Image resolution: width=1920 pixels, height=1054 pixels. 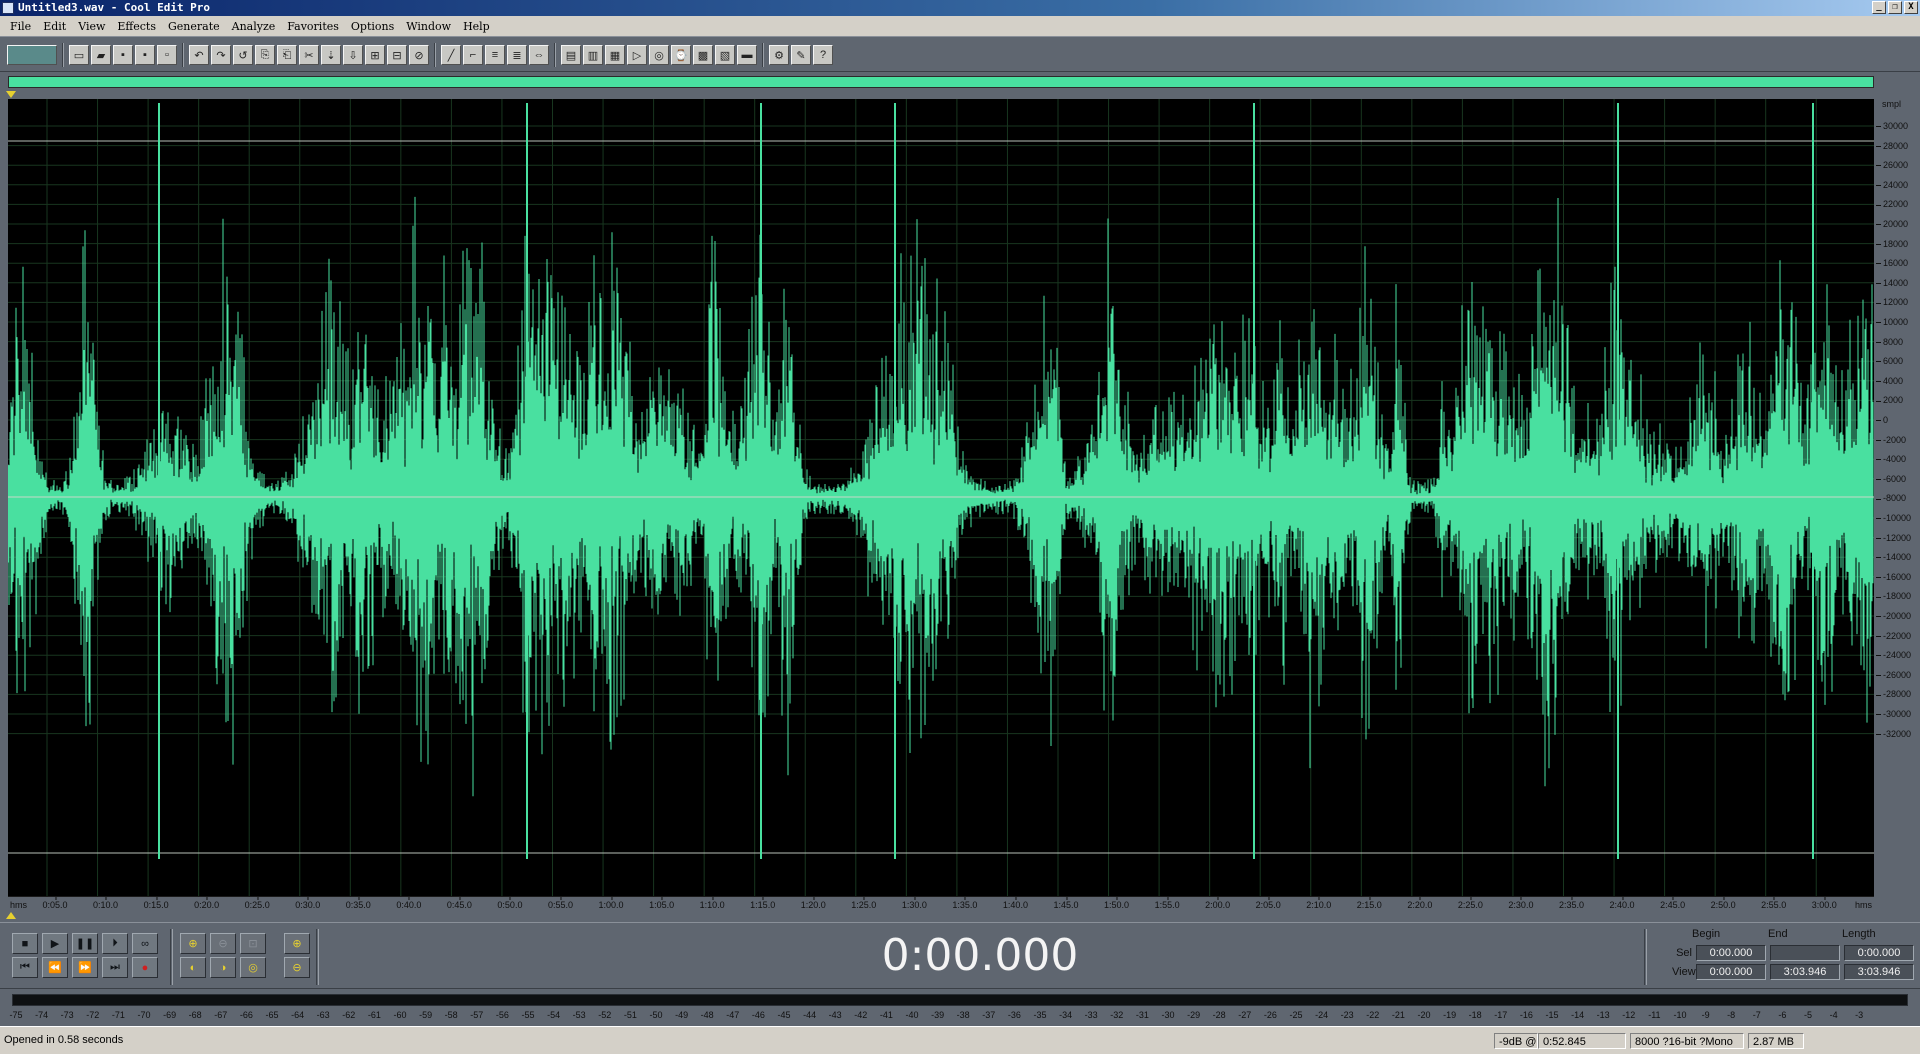 I want to click on normalize-icon: ≡, so click(x=495, y=55).